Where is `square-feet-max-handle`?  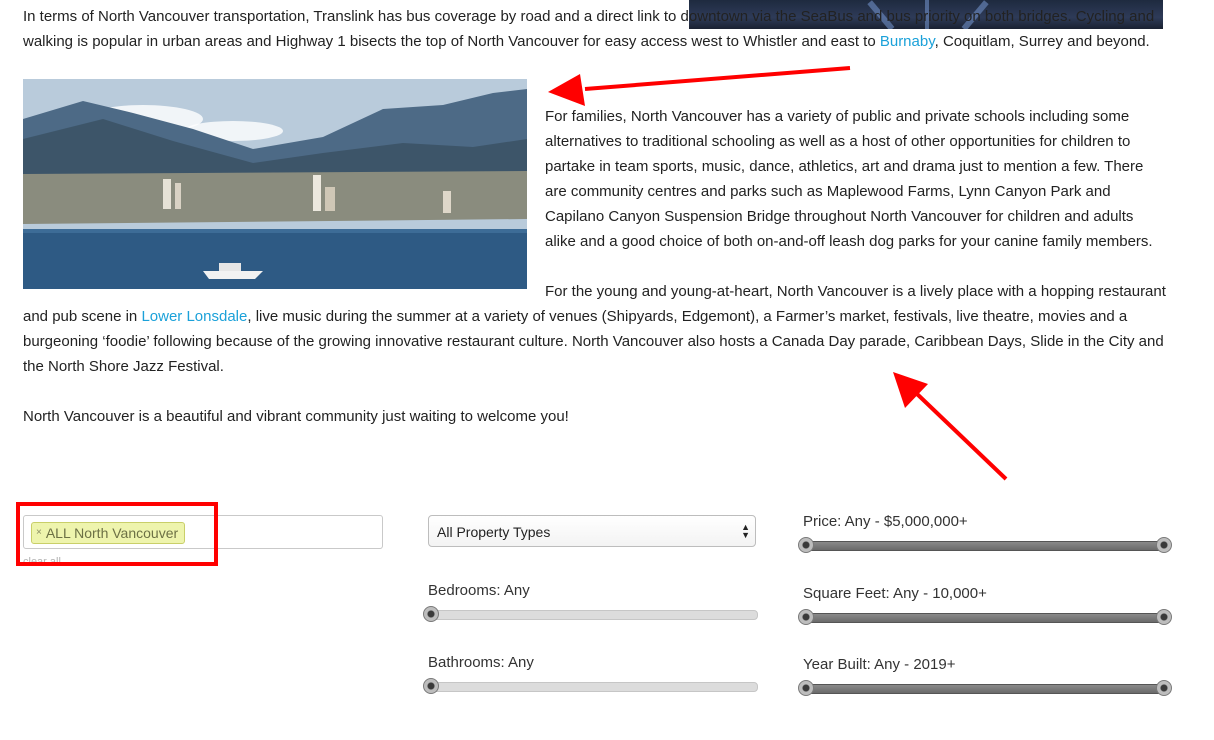 square-feet-max-handle is located at coordinates (1164, 617).